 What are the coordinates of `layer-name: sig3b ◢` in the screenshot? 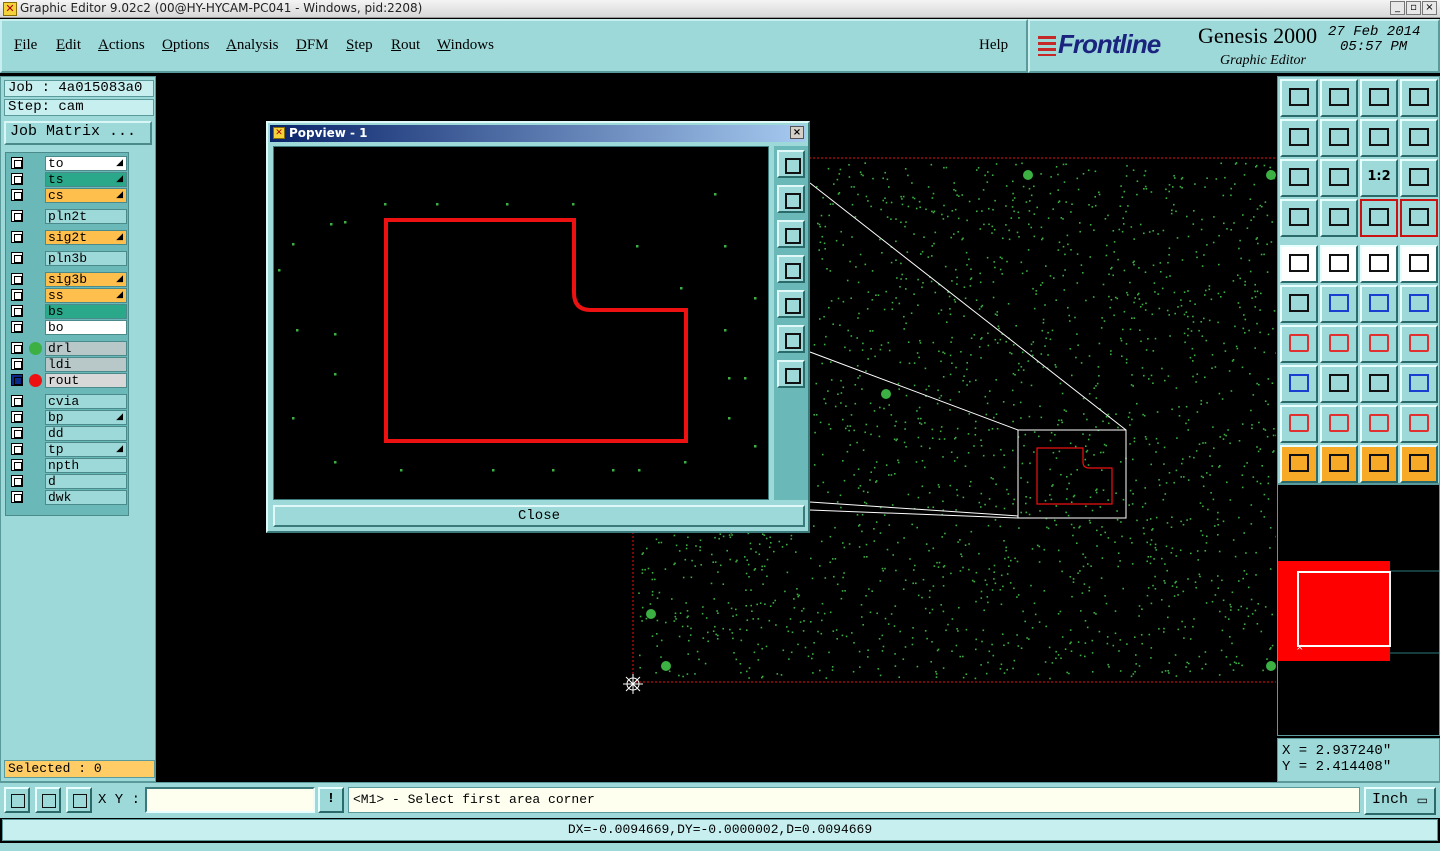 It's located at (86, 279).